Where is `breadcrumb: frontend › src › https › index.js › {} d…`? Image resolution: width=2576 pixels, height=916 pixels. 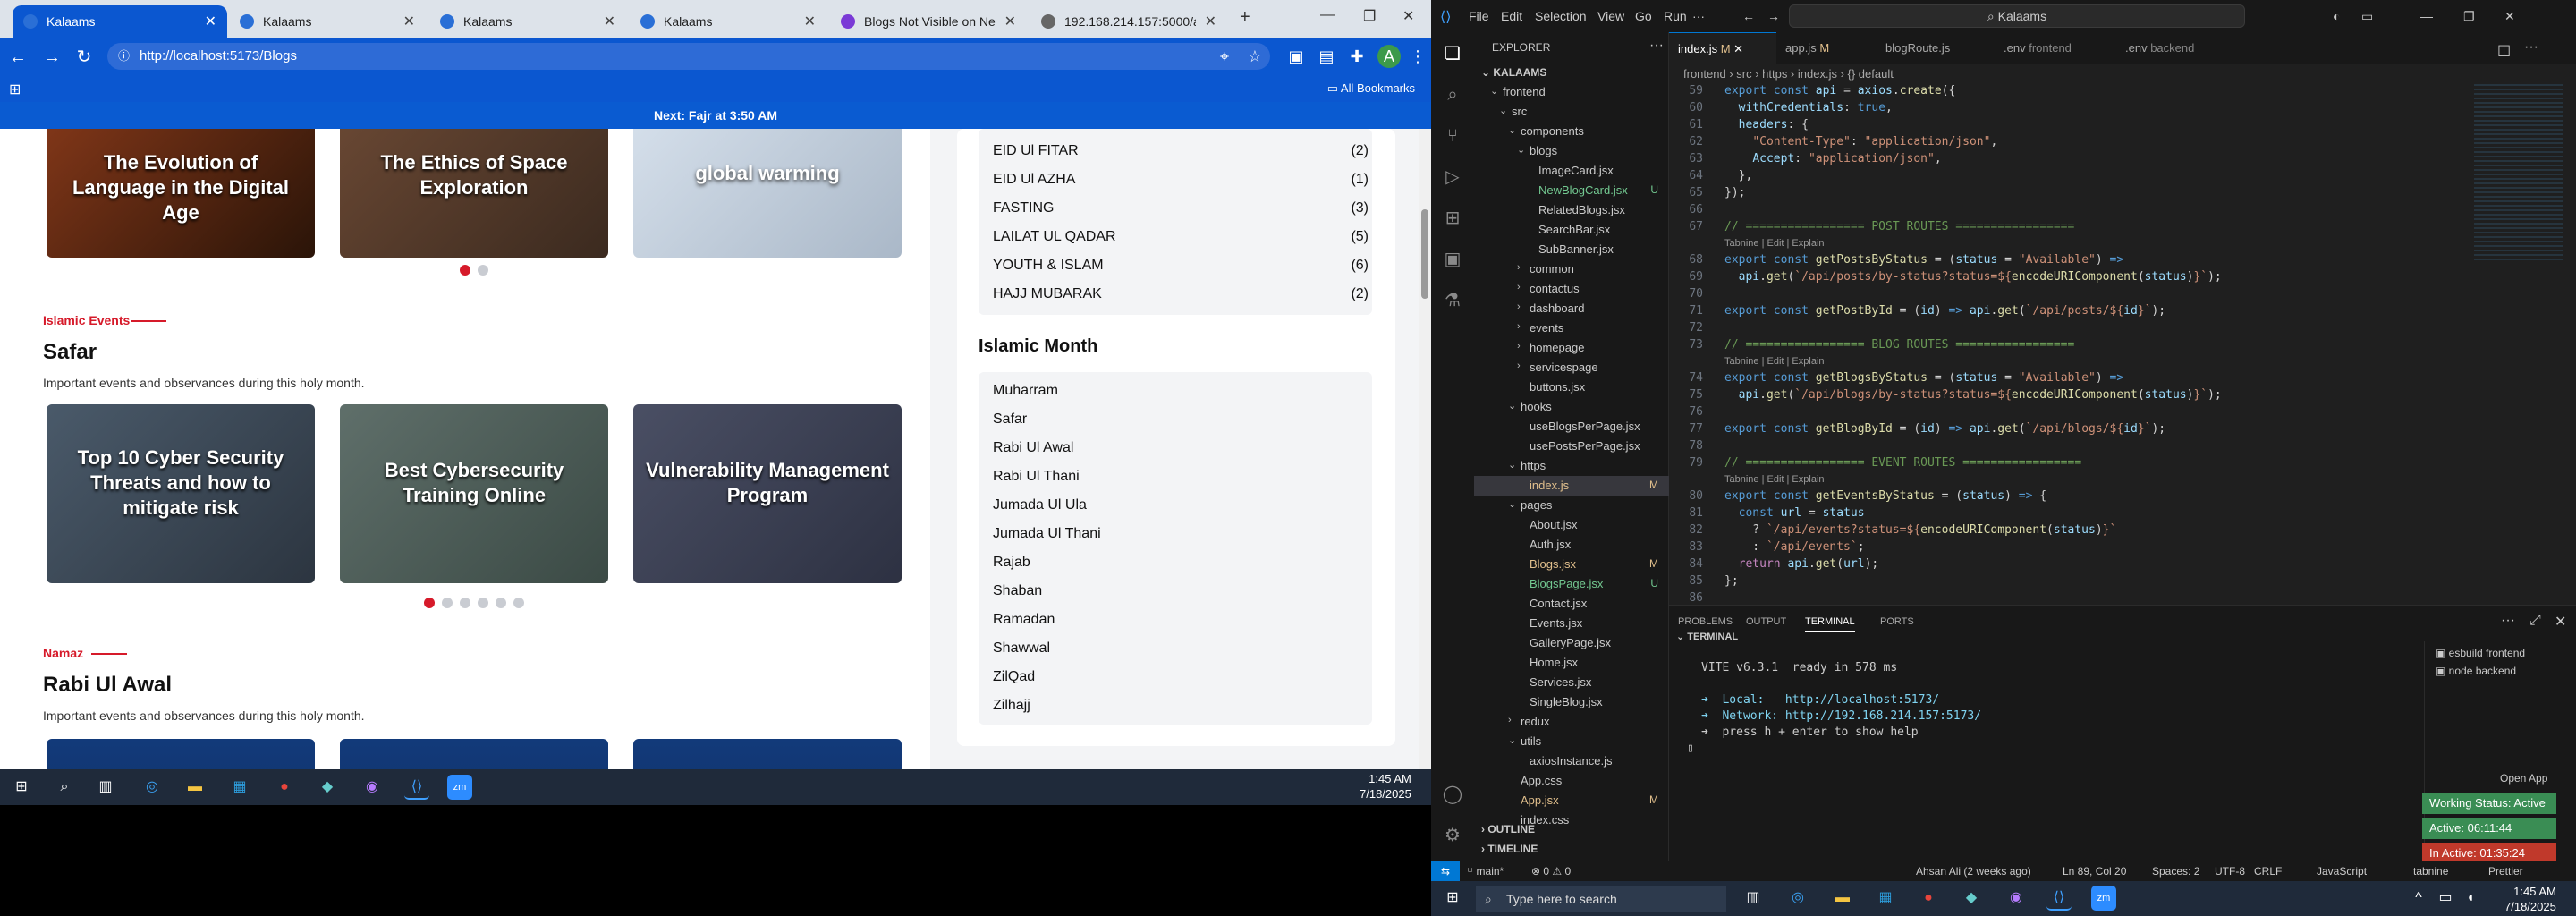
breadcrumb: frontend › src › https › index.js › {} d… is located at coordinates (2122, 74).